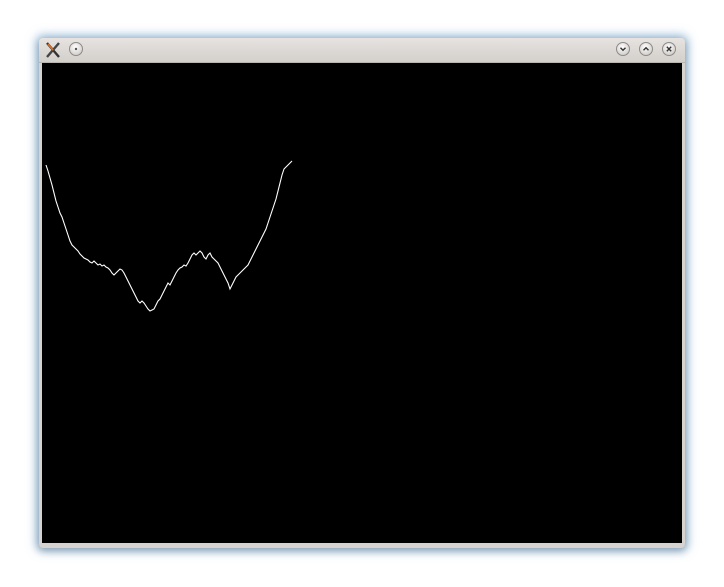 The height and width of the screenshot is (587, 724). Describe the element at coordinates (362, 50) in the screenshot. I see `title-bar` at that location.